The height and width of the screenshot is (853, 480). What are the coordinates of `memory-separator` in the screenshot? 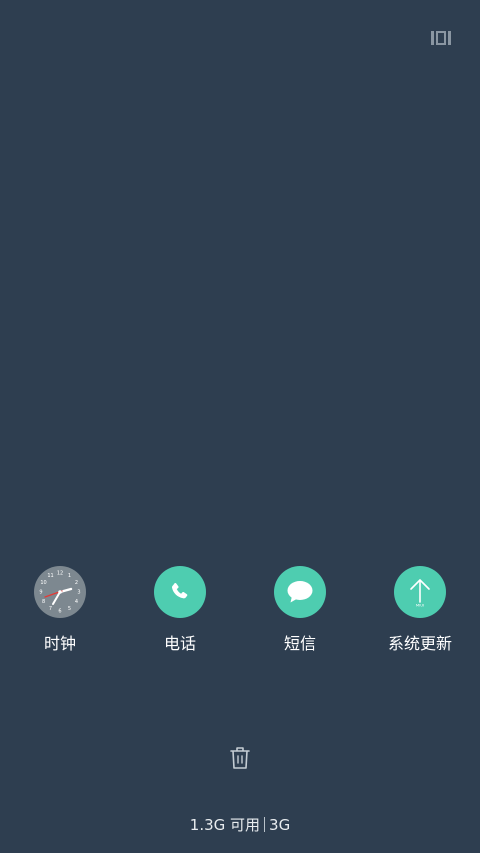 It's located at (265, 824).